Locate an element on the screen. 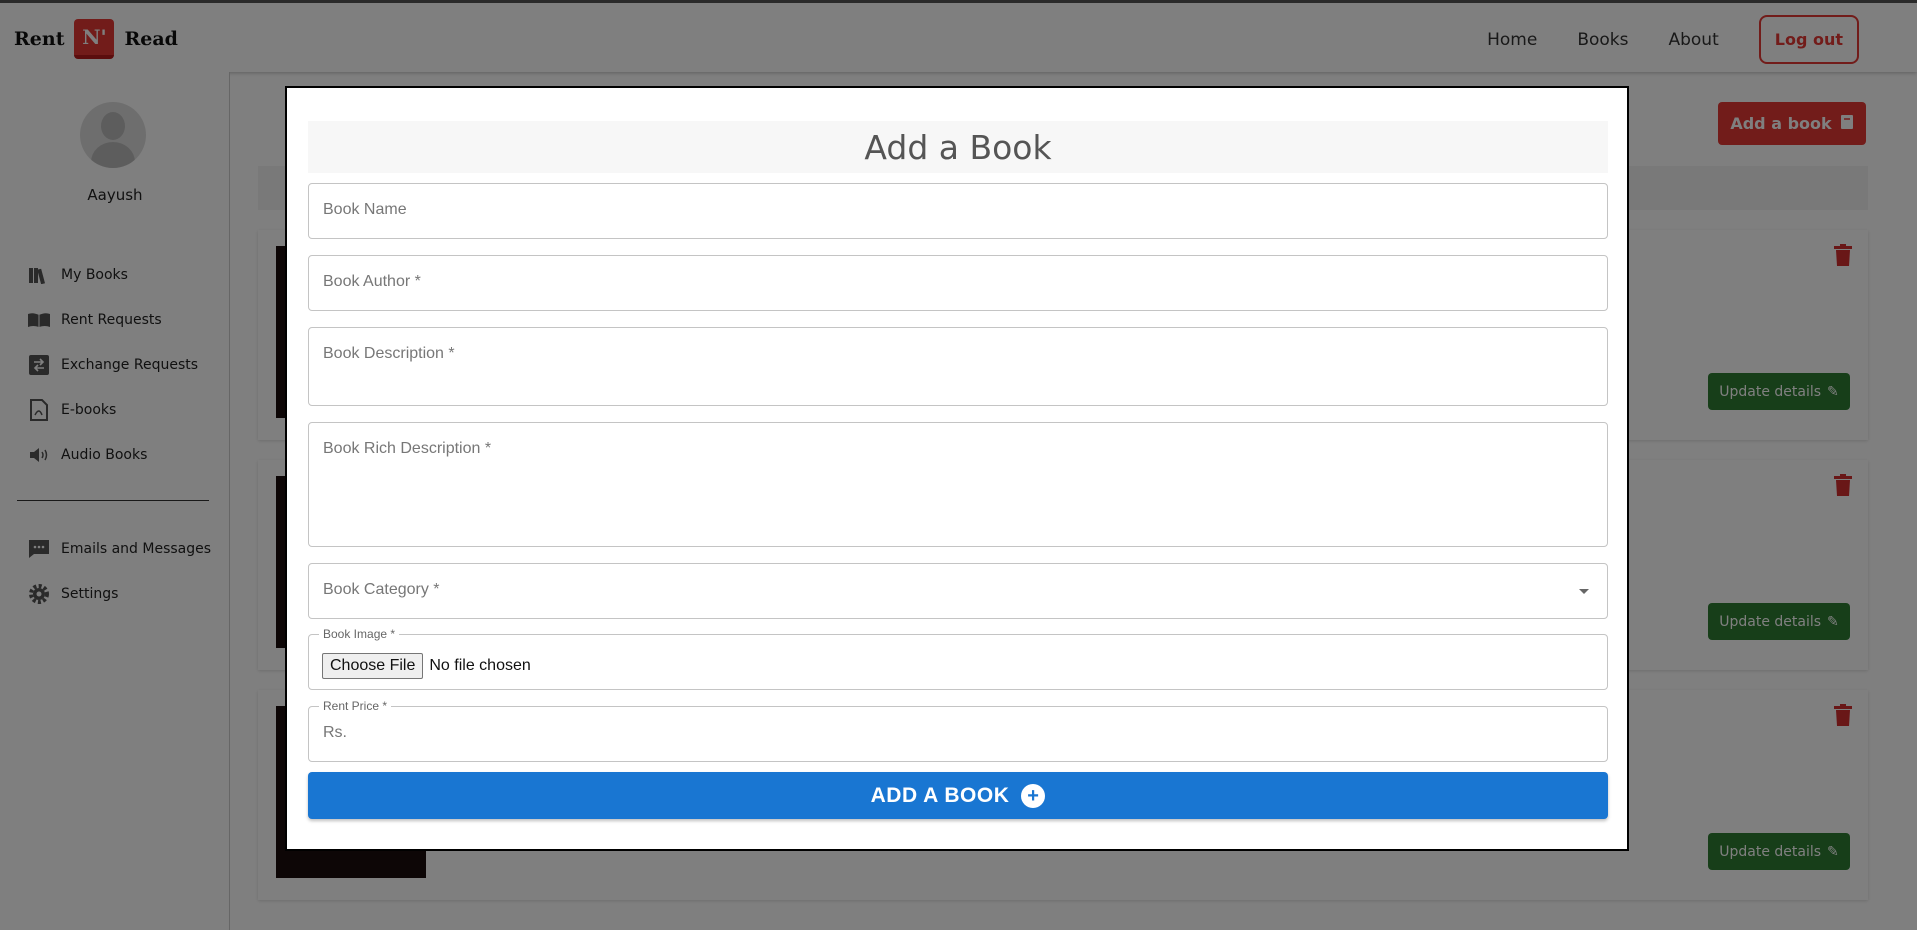 The image size is (1917, 930). add-book-submit-button: ADD A BOOK + is located at coordinates (958, 795).